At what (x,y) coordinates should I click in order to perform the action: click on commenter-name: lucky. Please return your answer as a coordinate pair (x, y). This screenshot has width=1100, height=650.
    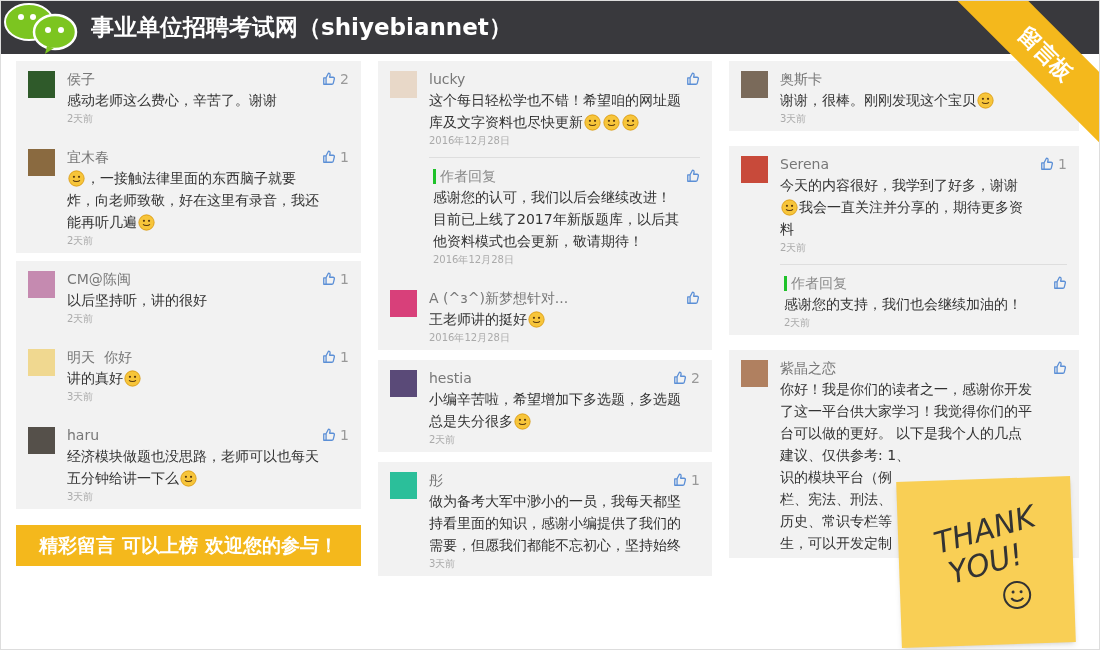
    Looking at the image, I should click on (447, 79).